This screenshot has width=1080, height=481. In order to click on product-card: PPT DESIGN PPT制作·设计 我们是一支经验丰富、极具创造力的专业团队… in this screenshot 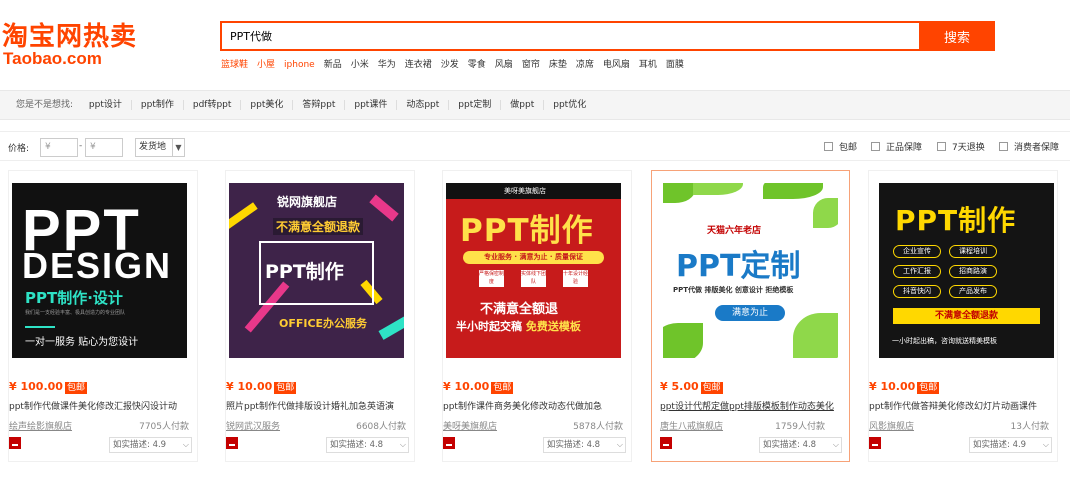, I will do `click(103, 316)`.